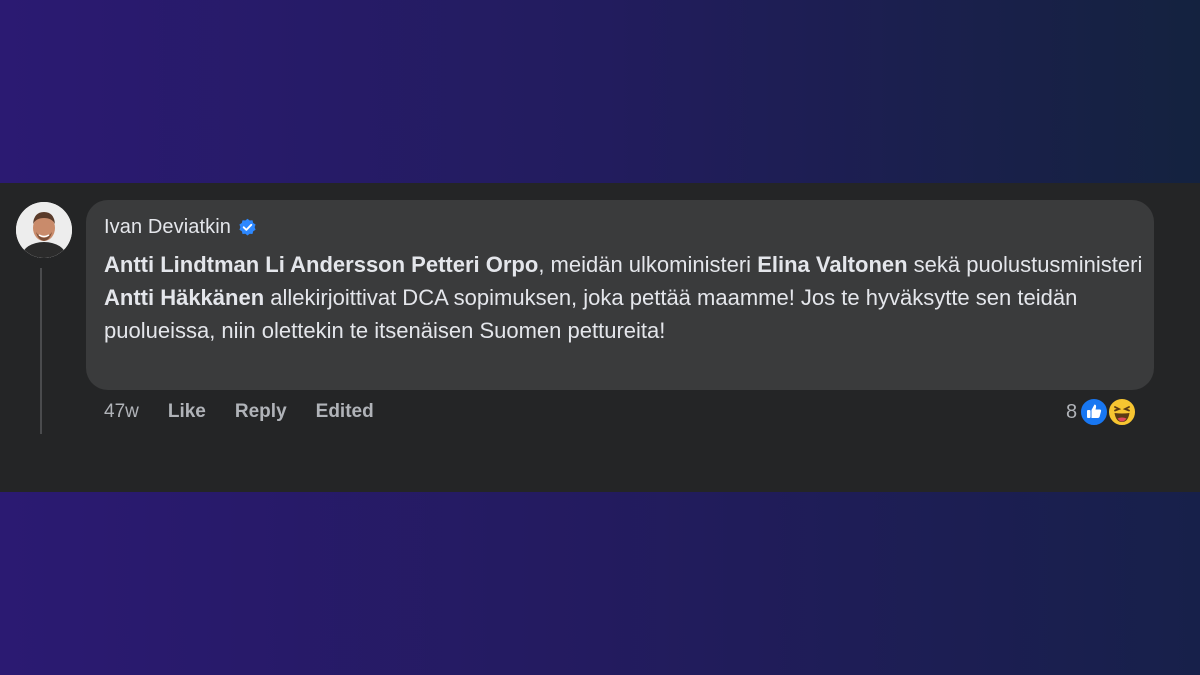  What do you see at coordinates (1094, 412) in the screenshot?
I see `like-reaction-icon` at bounding box center [1094, 412].